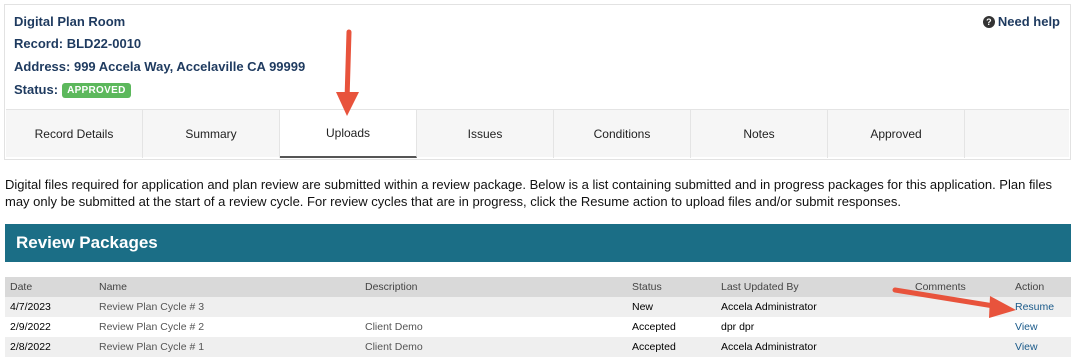 The width and height of the screenshot is (1074, 361). Describe the element at coordinates (96, 90) in the screenshot. I see `status-badge: APPROVED` at that location.